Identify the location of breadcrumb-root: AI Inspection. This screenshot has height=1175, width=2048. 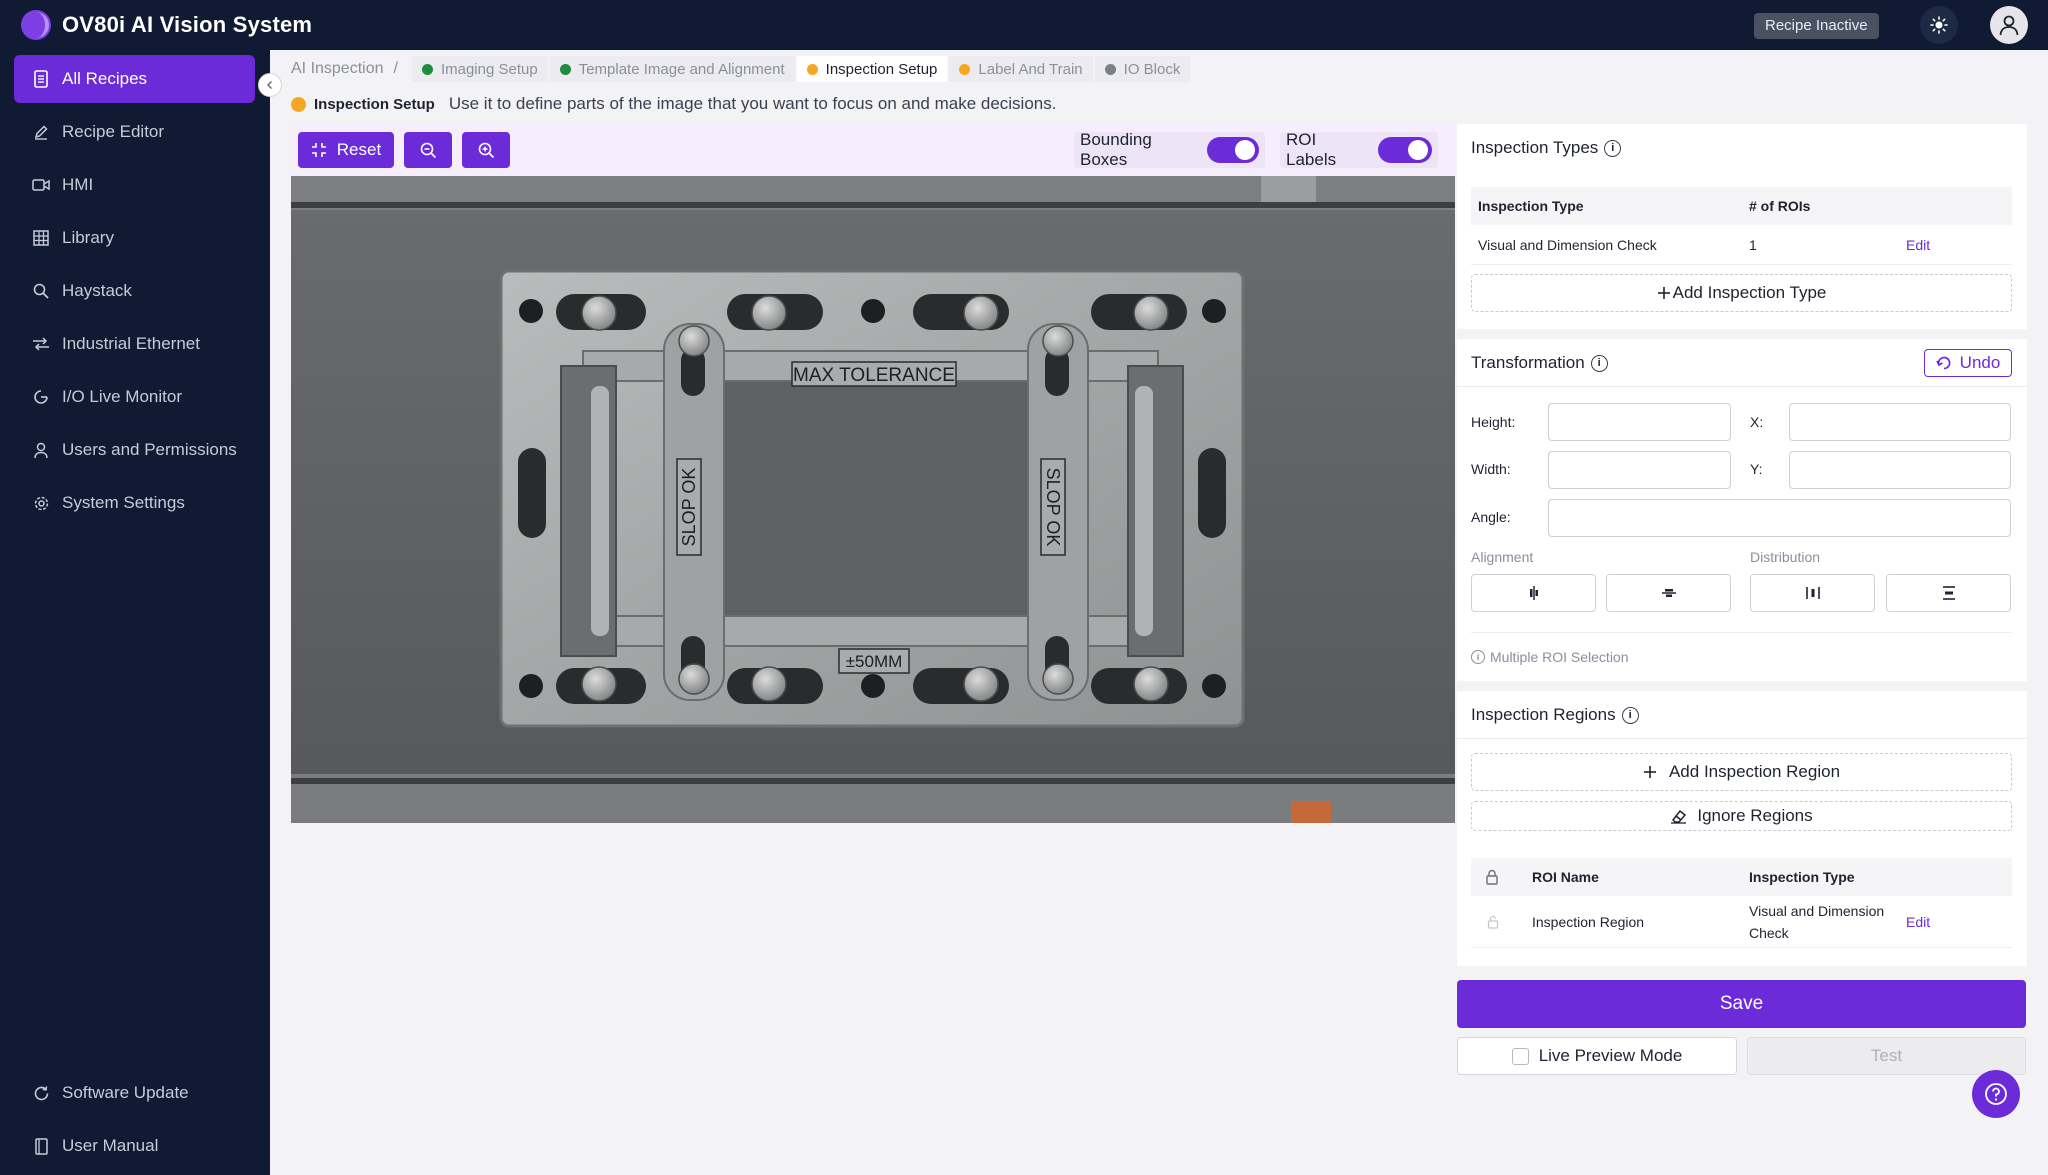
(337, 69).